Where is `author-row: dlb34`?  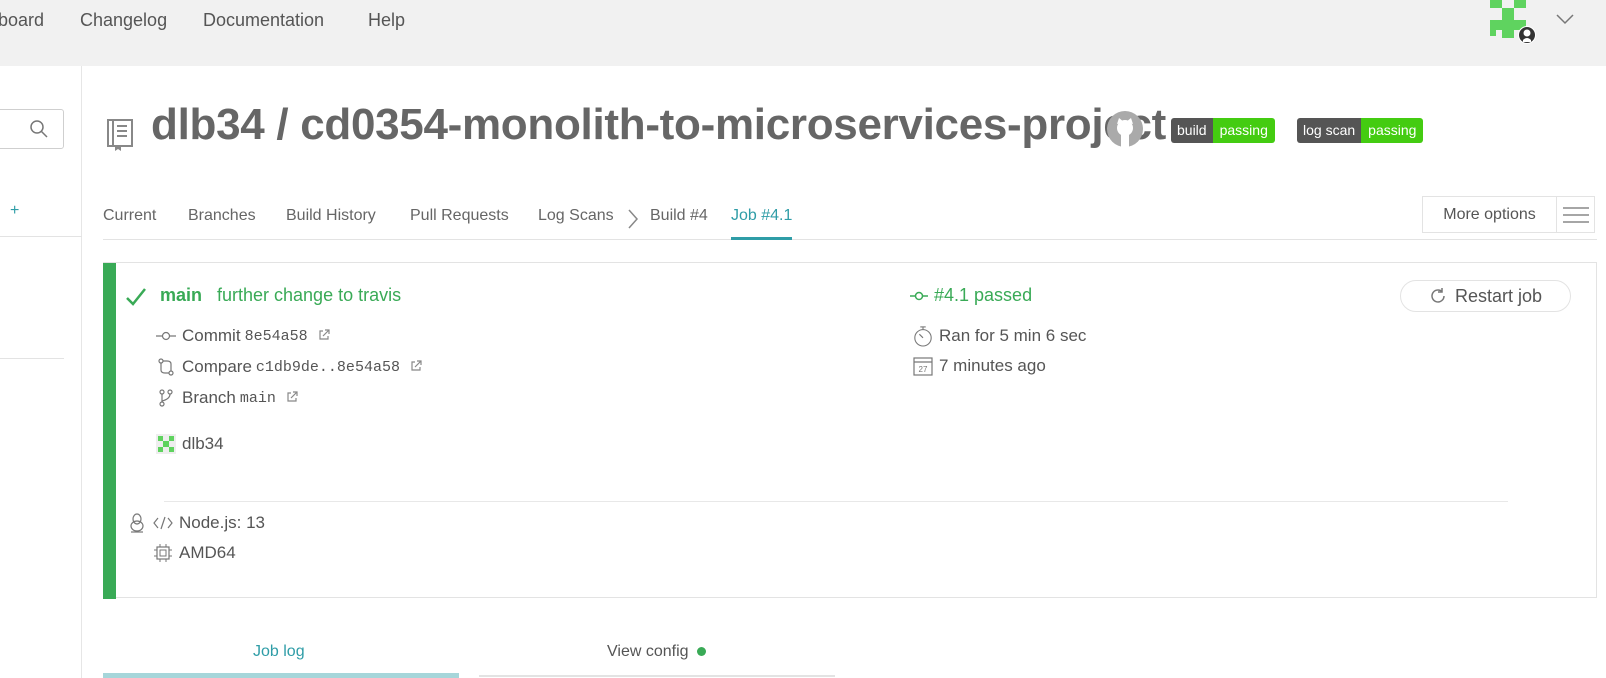 author-row: dlb34 is located at coordinates (190, 444).